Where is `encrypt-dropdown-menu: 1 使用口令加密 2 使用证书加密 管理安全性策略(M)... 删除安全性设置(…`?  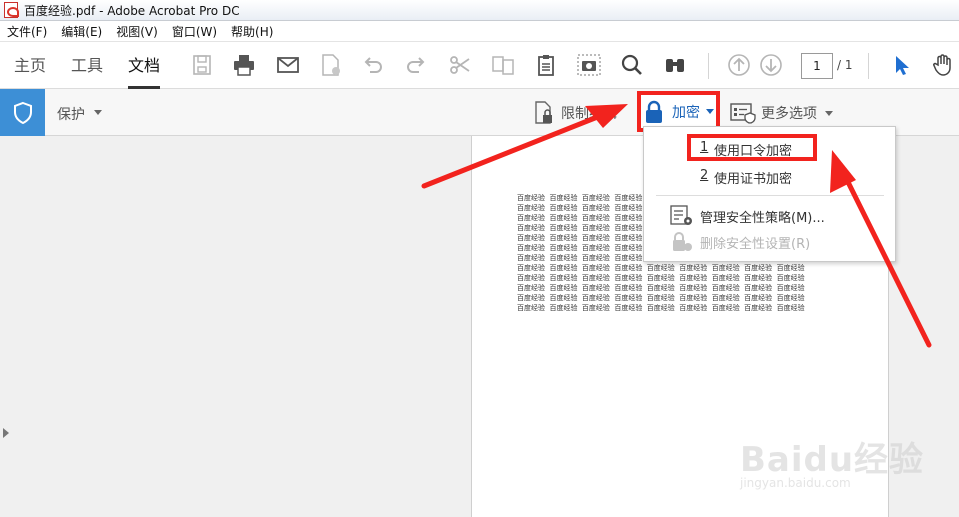 encrypt-dropdown-menu: 1 使用口令加密 2 使用证书加密 管理安全性策略(M)... 删除安全性设置(… is located at coordinates (769, 194).